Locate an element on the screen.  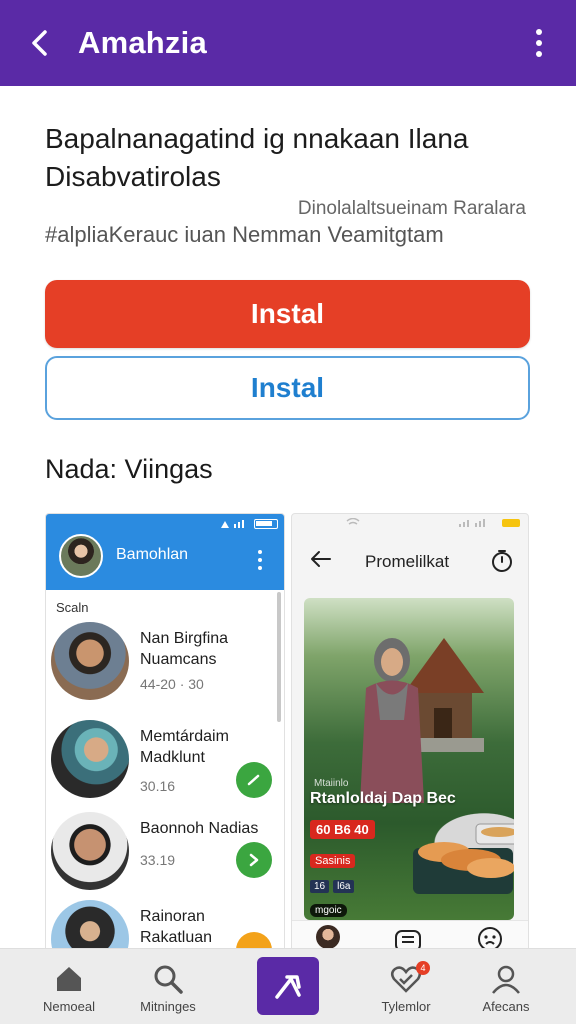
chip: 16 is located at coordinates (320, 886).